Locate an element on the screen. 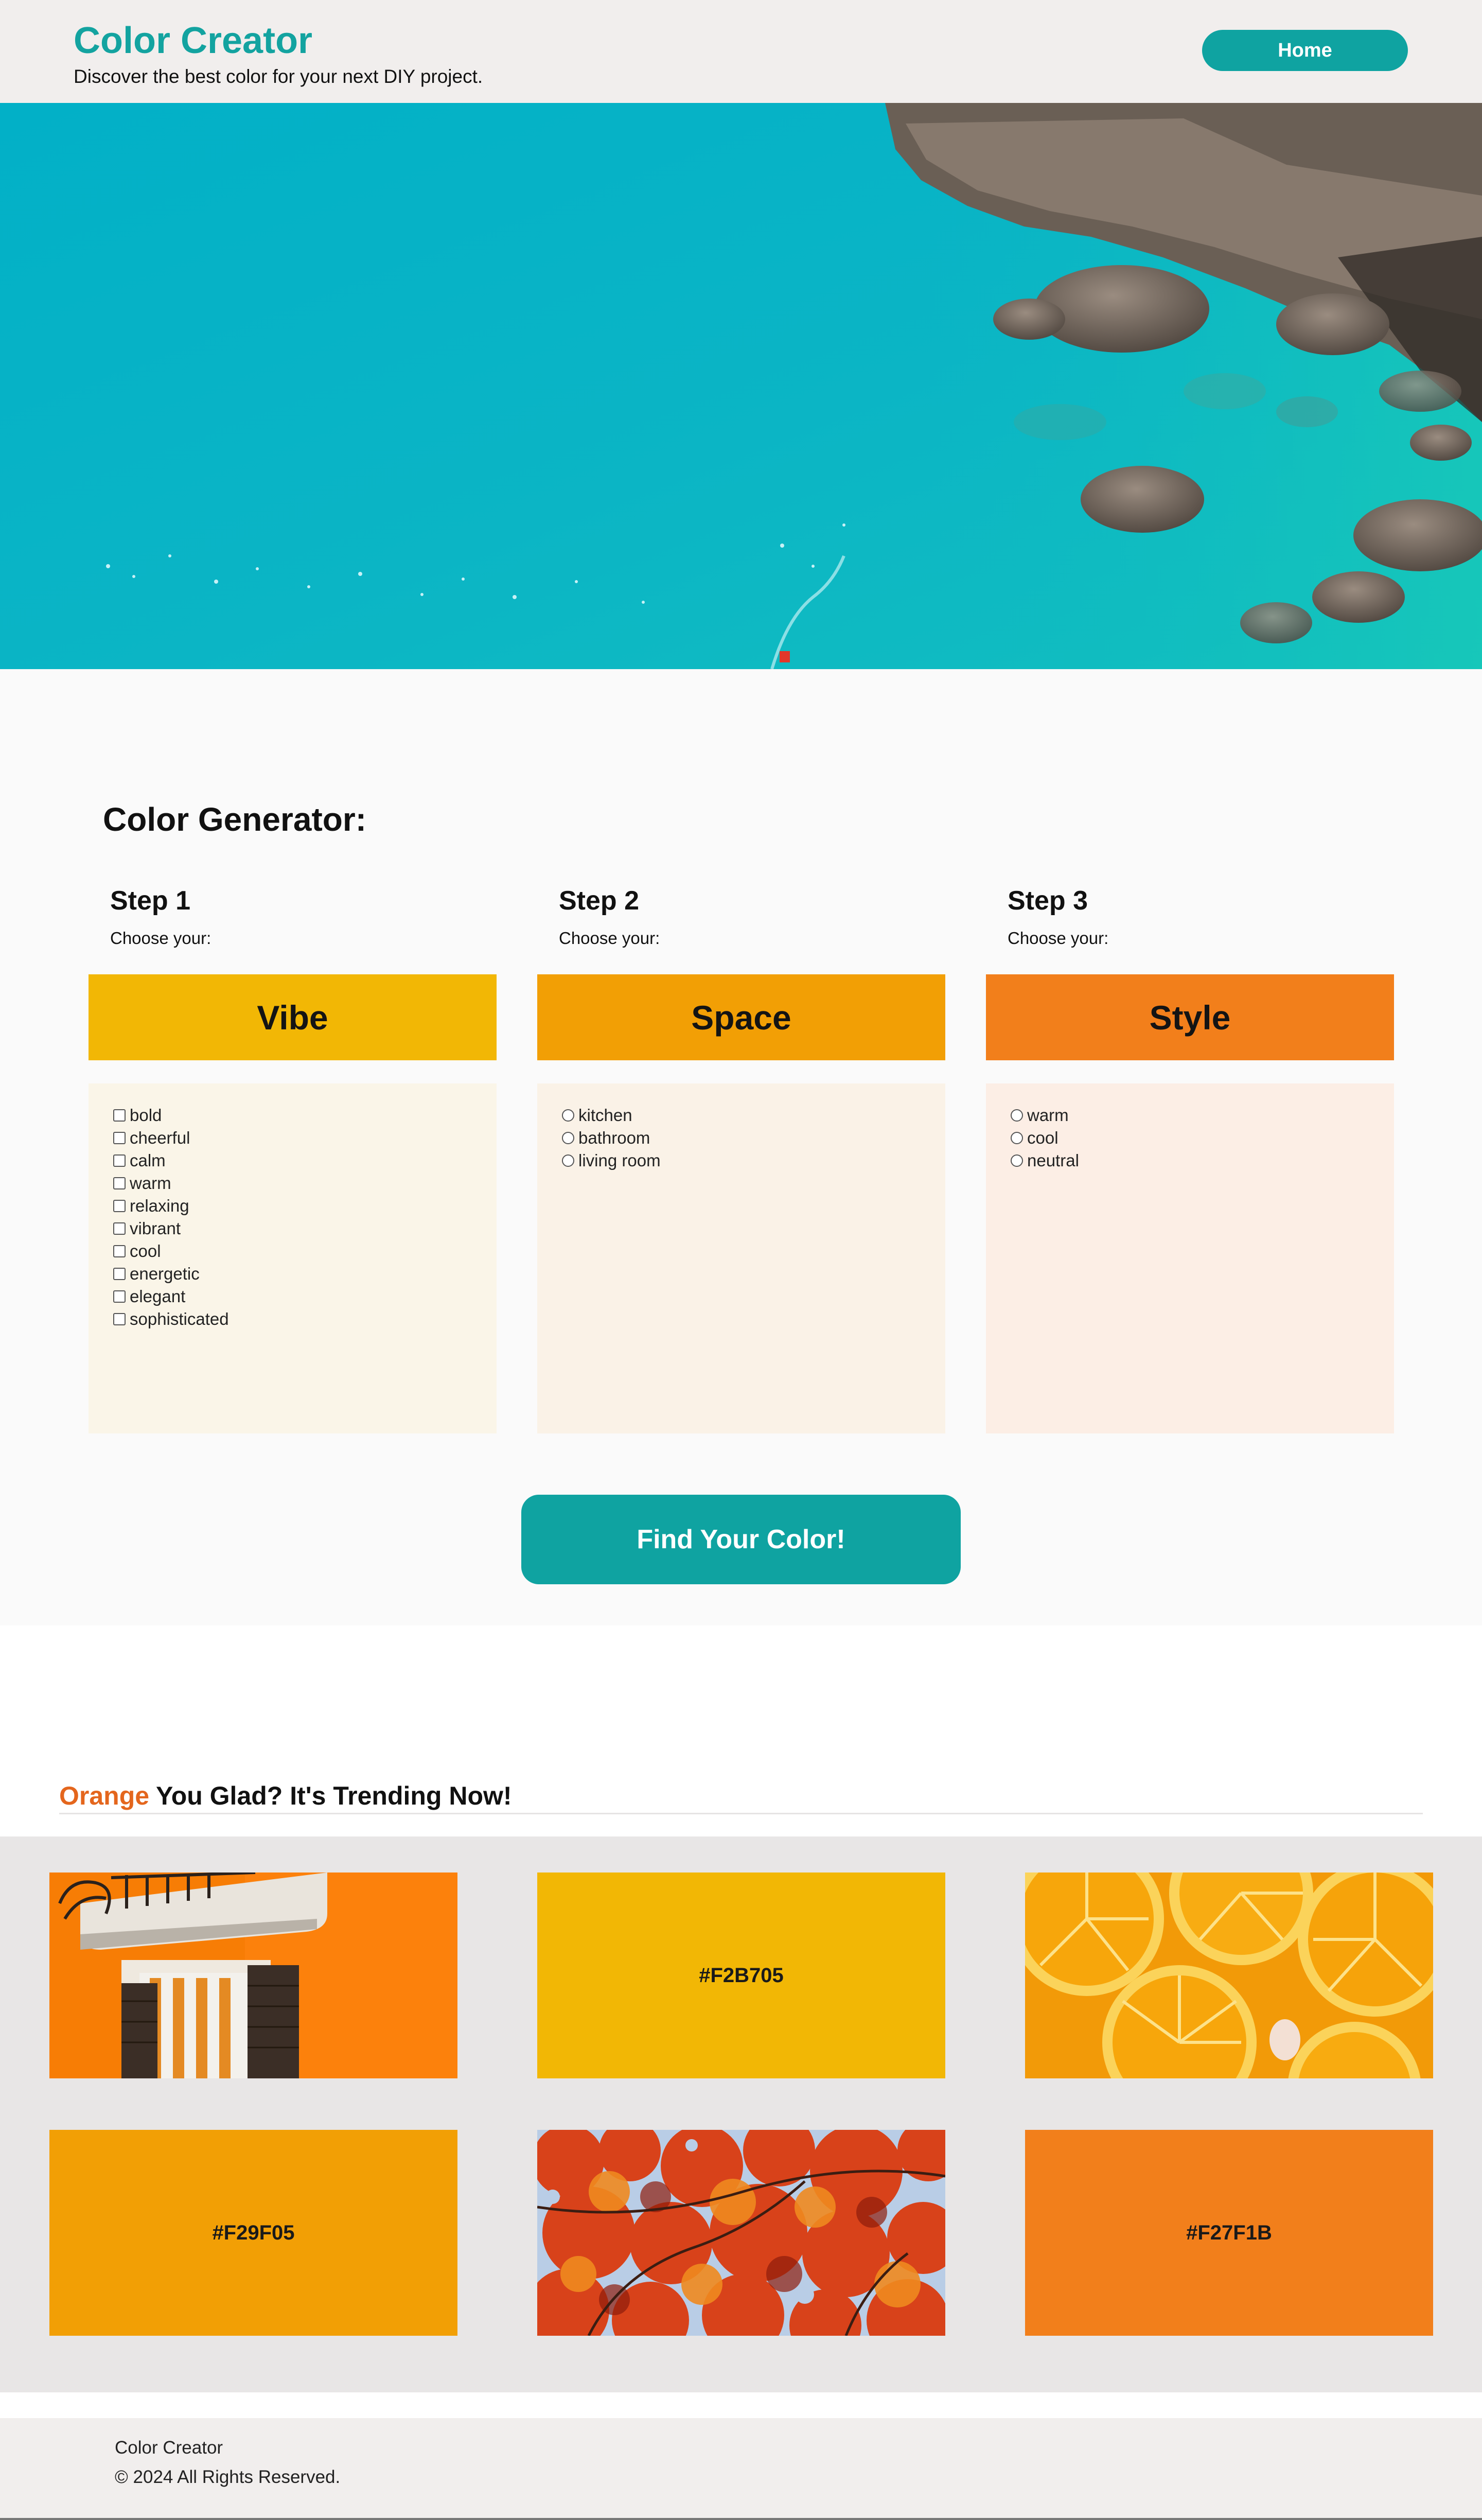  option-elegant: elegant is located at coordinates (171, 1296).